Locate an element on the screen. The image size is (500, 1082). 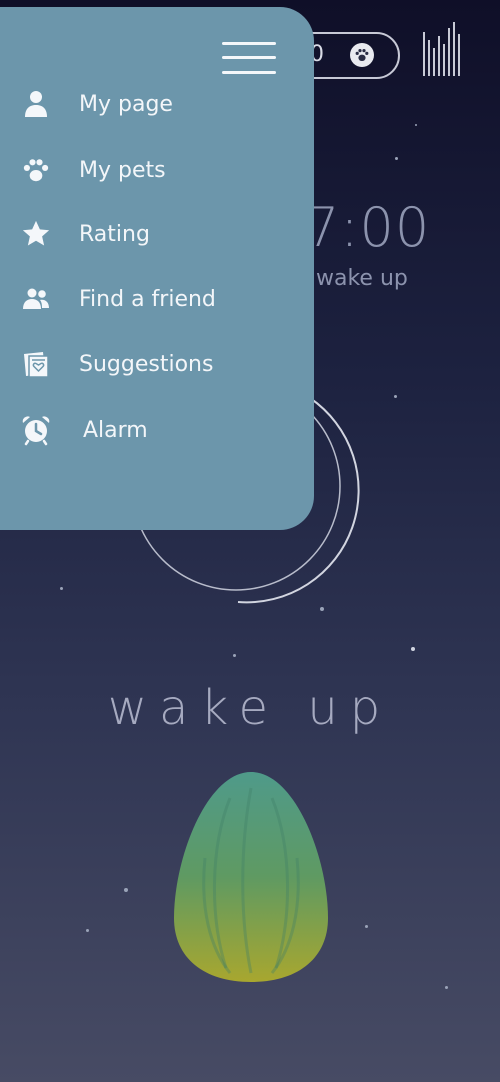
menu-item-label: Rating is located at coordinates (114, 234).